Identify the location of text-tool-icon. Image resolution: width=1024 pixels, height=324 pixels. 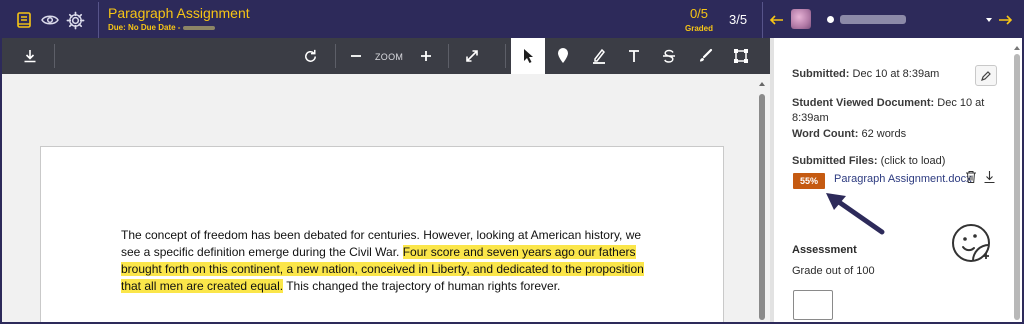
(634, 56).